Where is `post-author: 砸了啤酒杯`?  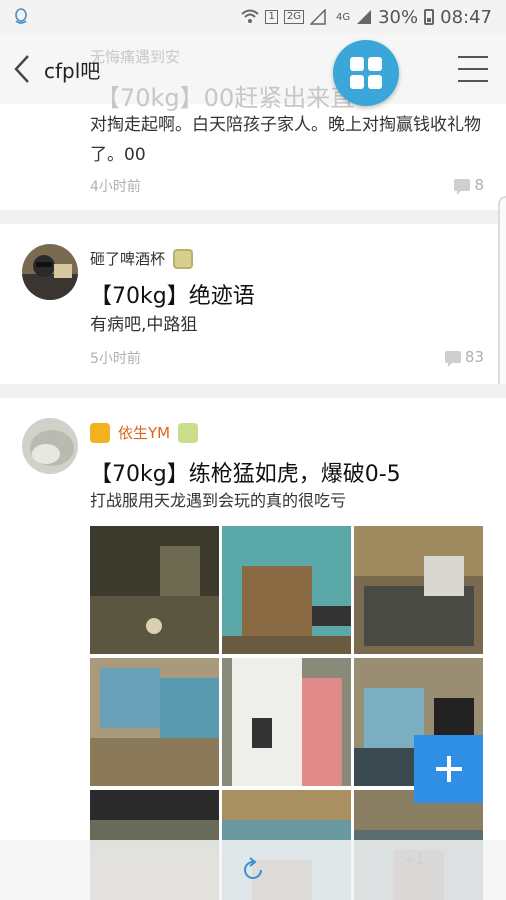
post-author: 砸了啤酒杯 is located at coordinates (142, 258).